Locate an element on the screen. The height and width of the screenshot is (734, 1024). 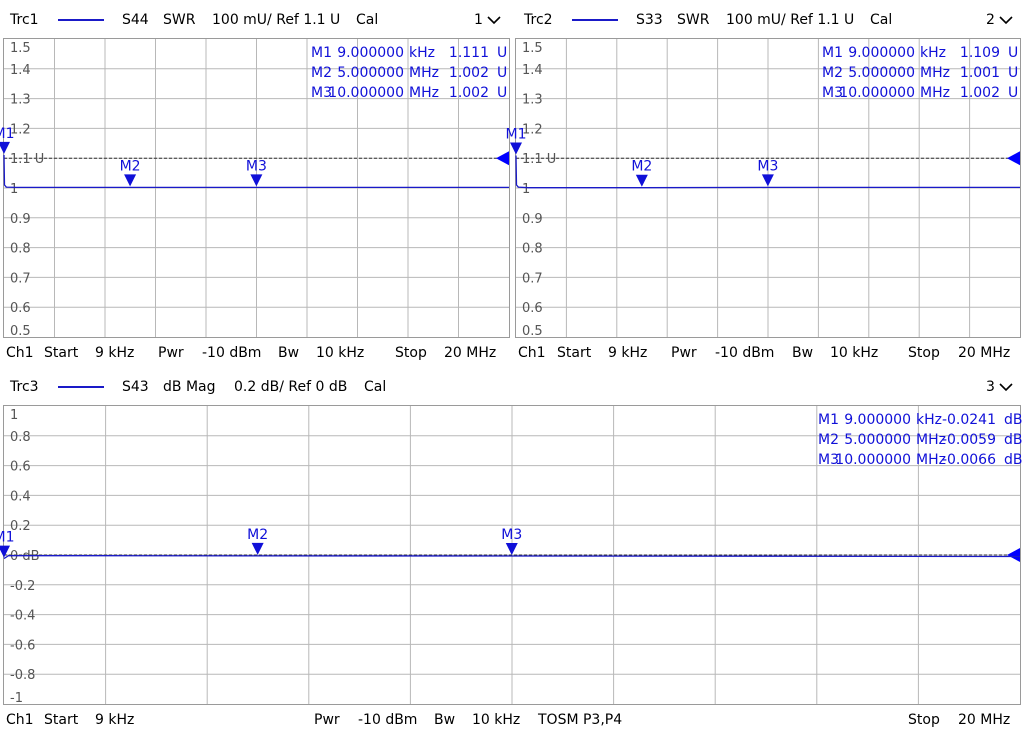
readout-value: 1.109 is located at coordinates (980, 53).